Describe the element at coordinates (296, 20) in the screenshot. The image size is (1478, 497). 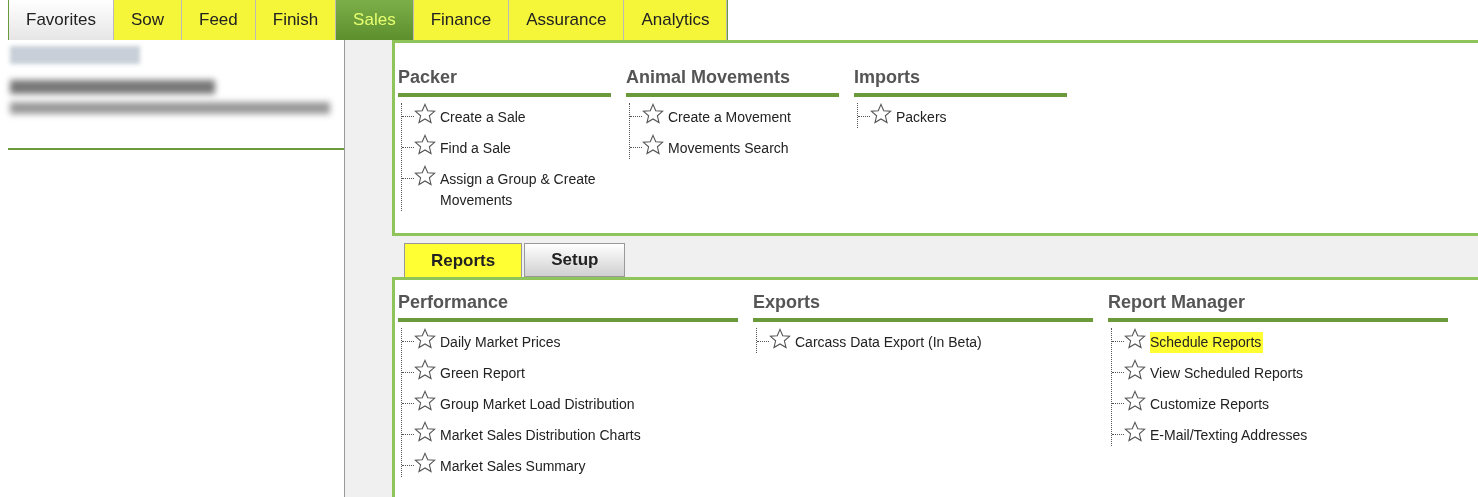
I see `nav-tab: Finish` at that location.